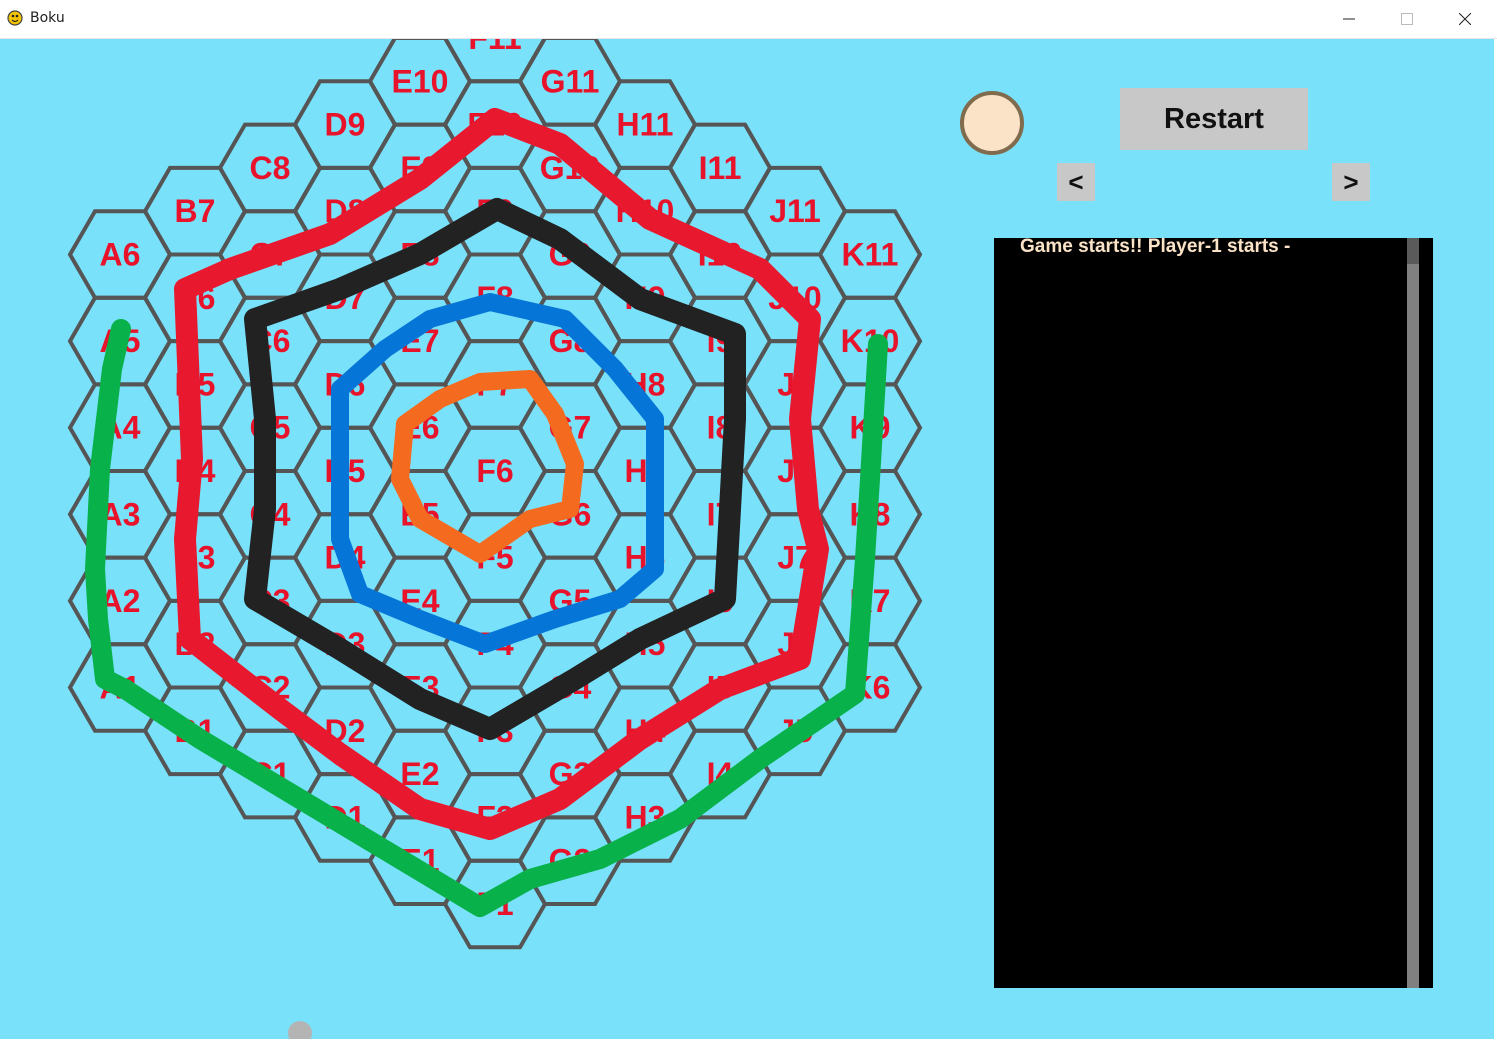 The image size is (1497, 1042). What do you see at coordinates (120, 255) in the screenshot?
I see `cell-label: A6` at bounding box center [120, 255].